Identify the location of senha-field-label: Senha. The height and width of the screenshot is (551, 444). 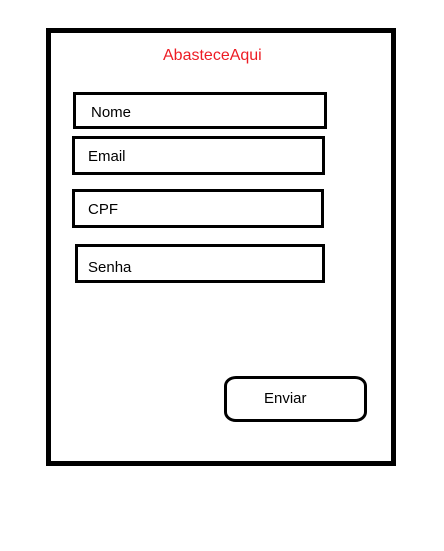
(110, 267).